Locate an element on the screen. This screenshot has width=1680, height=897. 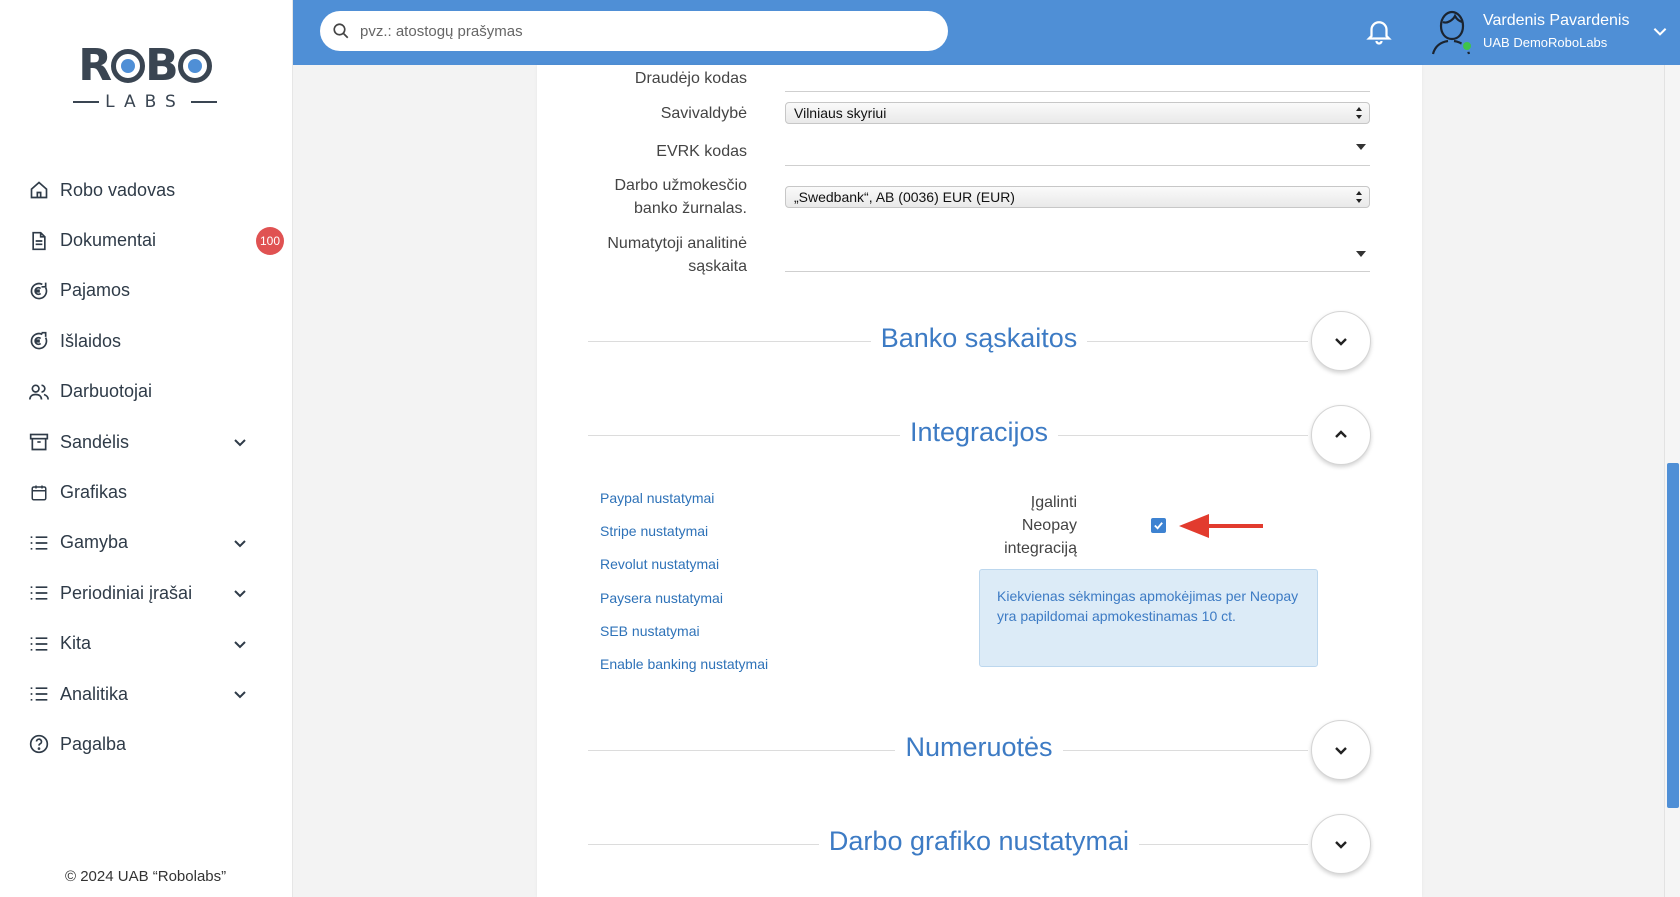
sidebar-item-pajamos: Pajamos is located at coordinates (146, 291).